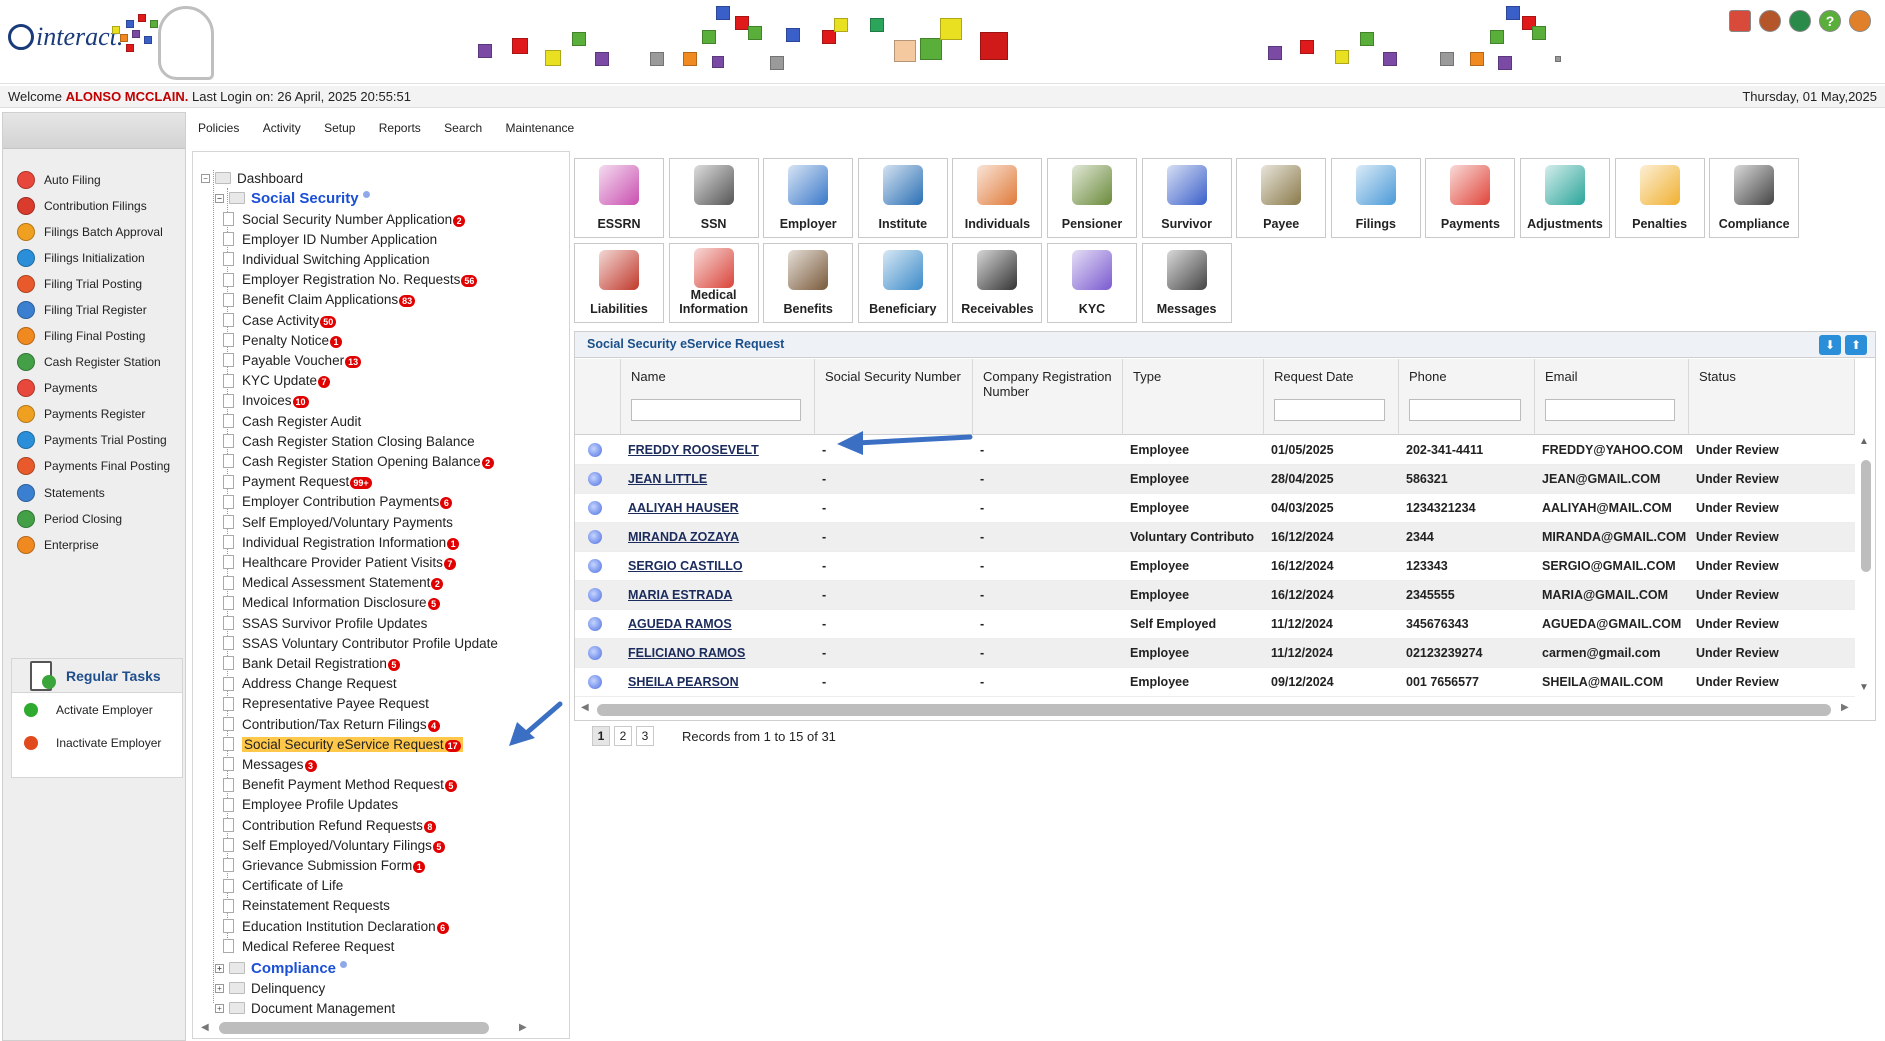 The width and height of the screenshot is (1885, 1041). Describe the element at coordinates (997, 198) in the screenshot. I see `tile-individuals: Individuals` at that location.